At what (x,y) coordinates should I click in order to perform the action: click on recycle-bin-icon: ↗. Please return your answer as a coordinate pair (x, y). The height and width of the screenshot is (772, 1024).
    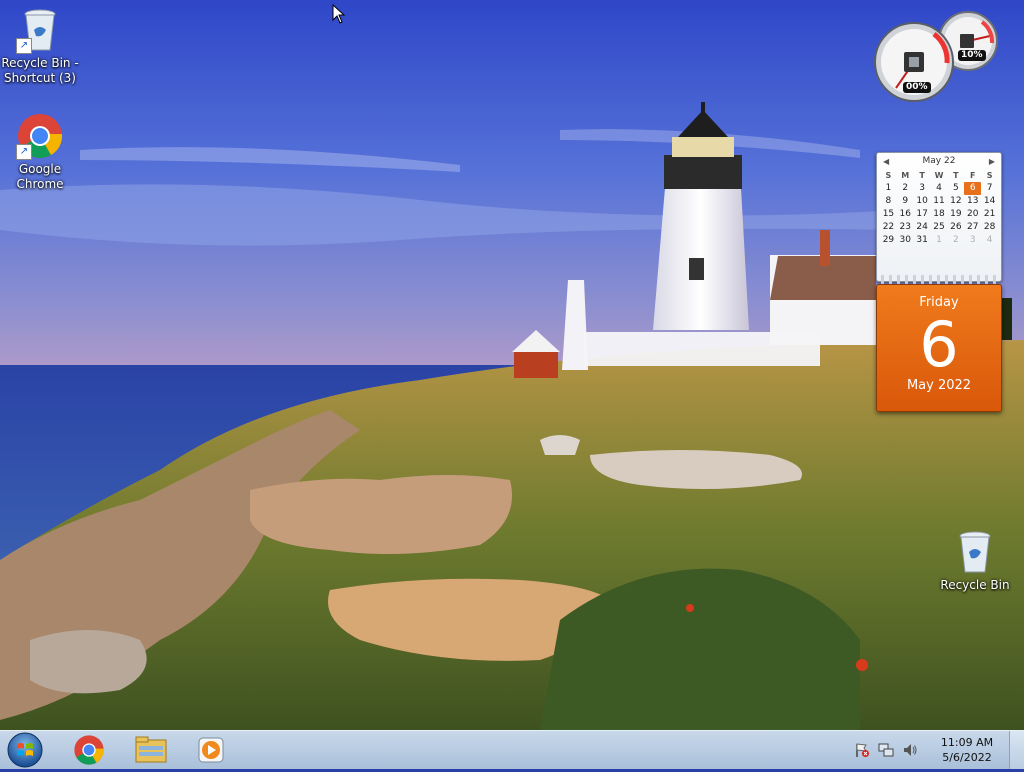
    Looking at the image, I should click on (40, 30).